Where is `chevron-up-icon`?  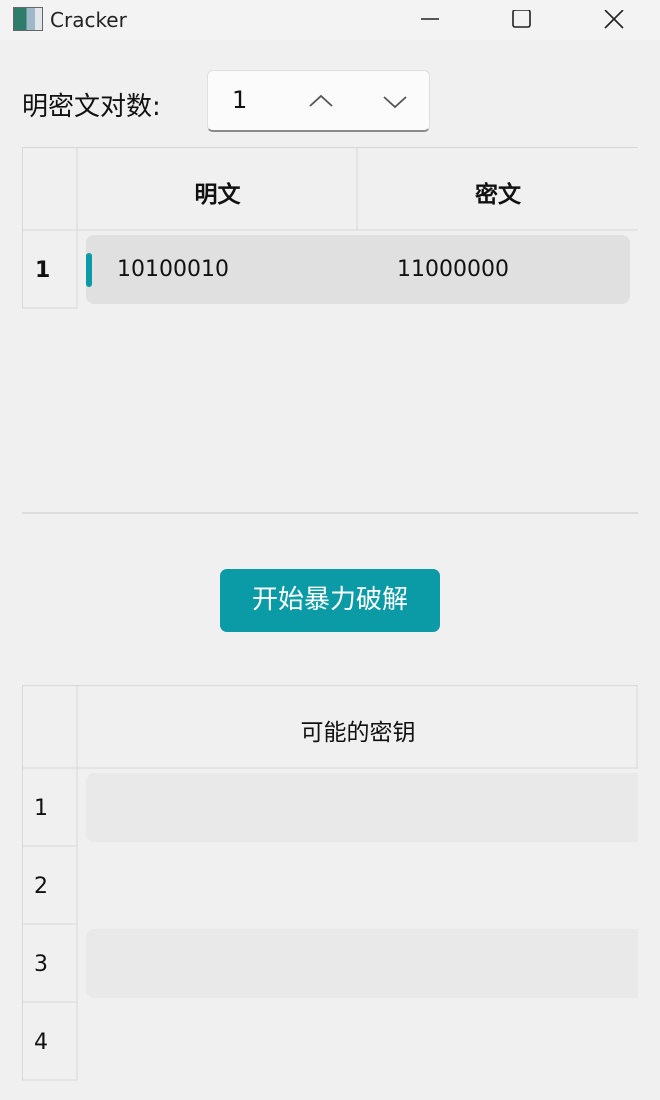 chevron-up-icon is located at coordinates (321, 101).